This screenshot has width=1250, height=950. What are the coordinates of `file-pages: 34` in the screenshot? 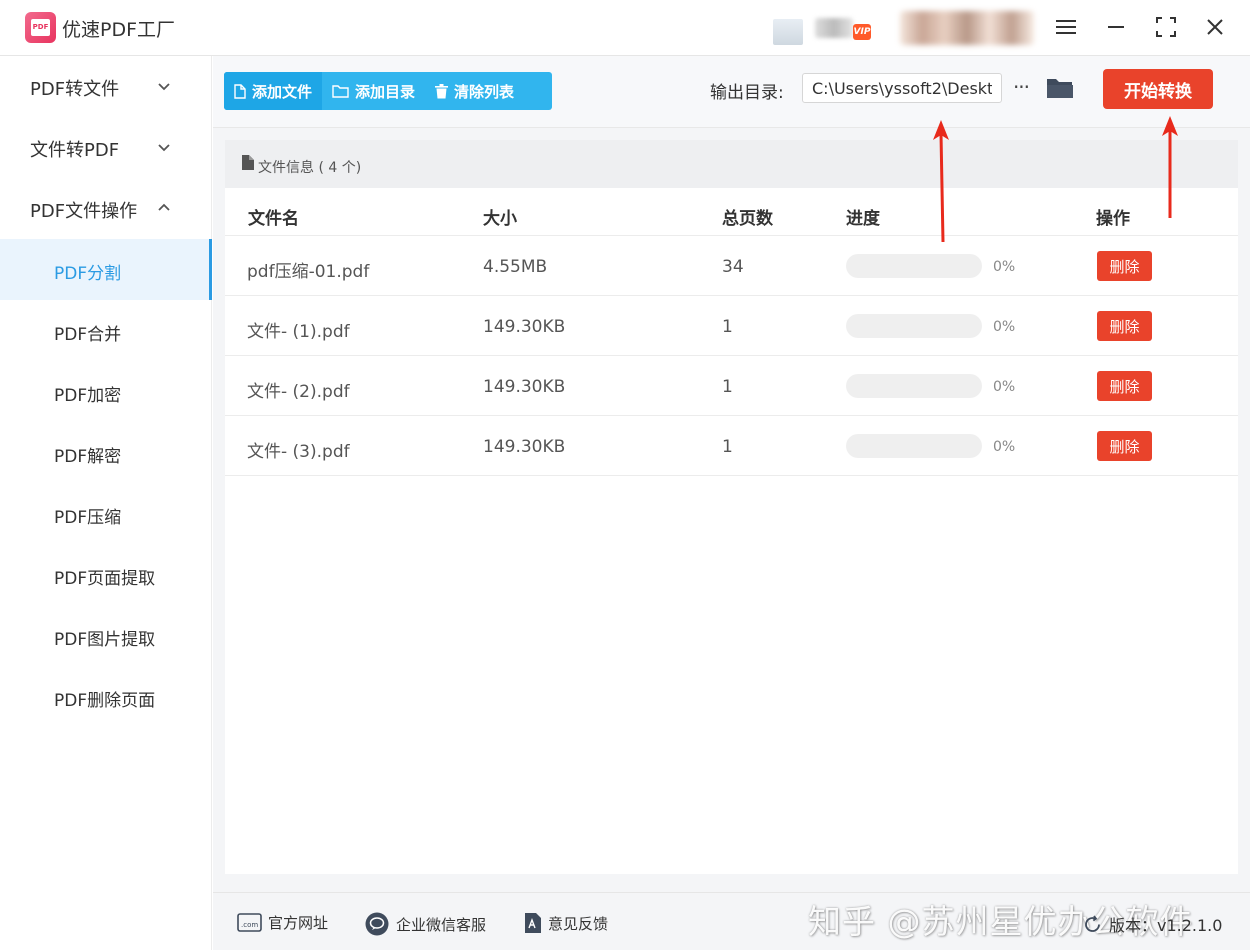 It's located at (733, 267).